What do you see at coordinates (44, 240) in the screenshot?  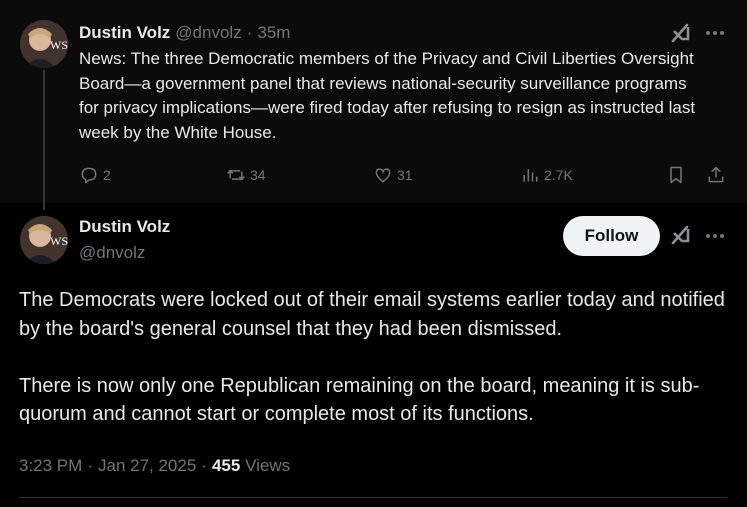 I see `focused-avatar: WSJ` at bounding box center [44, 240].